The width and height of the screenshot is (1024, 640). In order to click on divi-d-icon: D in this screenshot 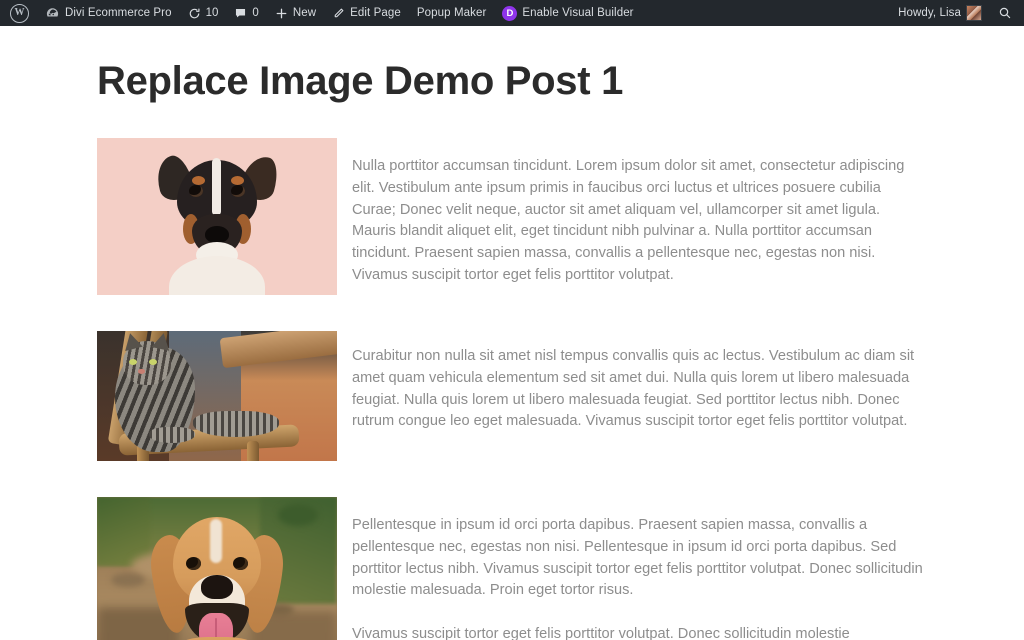, I will do `click(510, 13)`.